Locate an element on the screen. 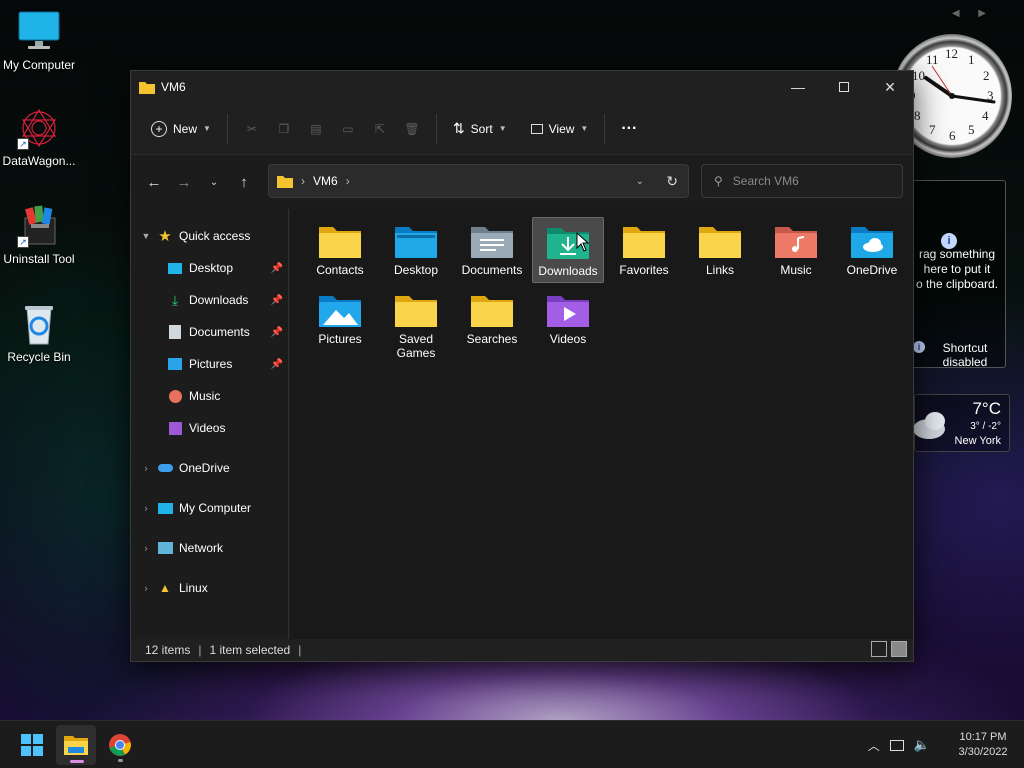 This screenshot has width=1024, height=768. folder-item-searches: Searches is located at coordinates (492, 319).